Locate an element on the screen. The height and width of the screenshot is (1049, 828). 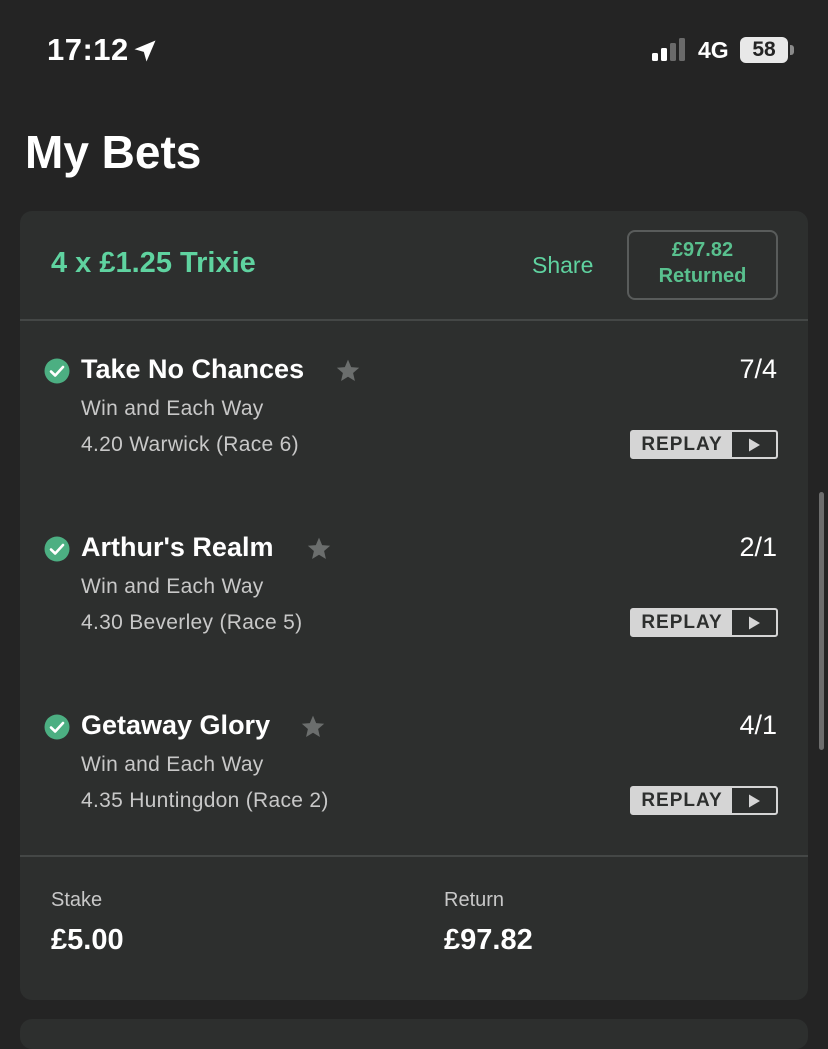
bet-summary: Stake £5.00 Return £97.82 is located at coordinates (414, 927).